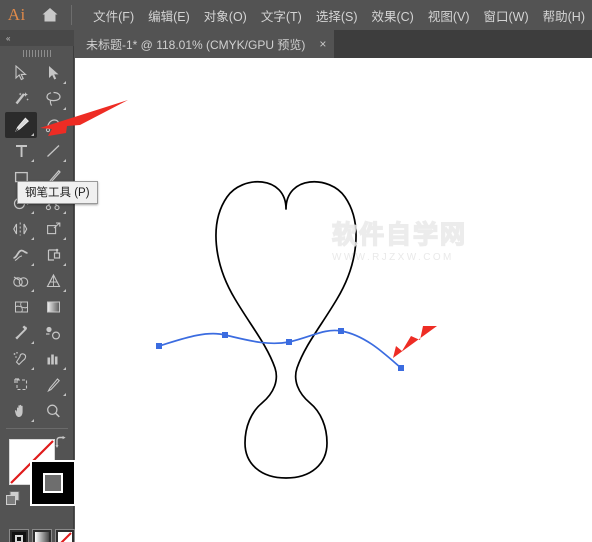  I want to click on gradient-mode-button, so click(42, 535).